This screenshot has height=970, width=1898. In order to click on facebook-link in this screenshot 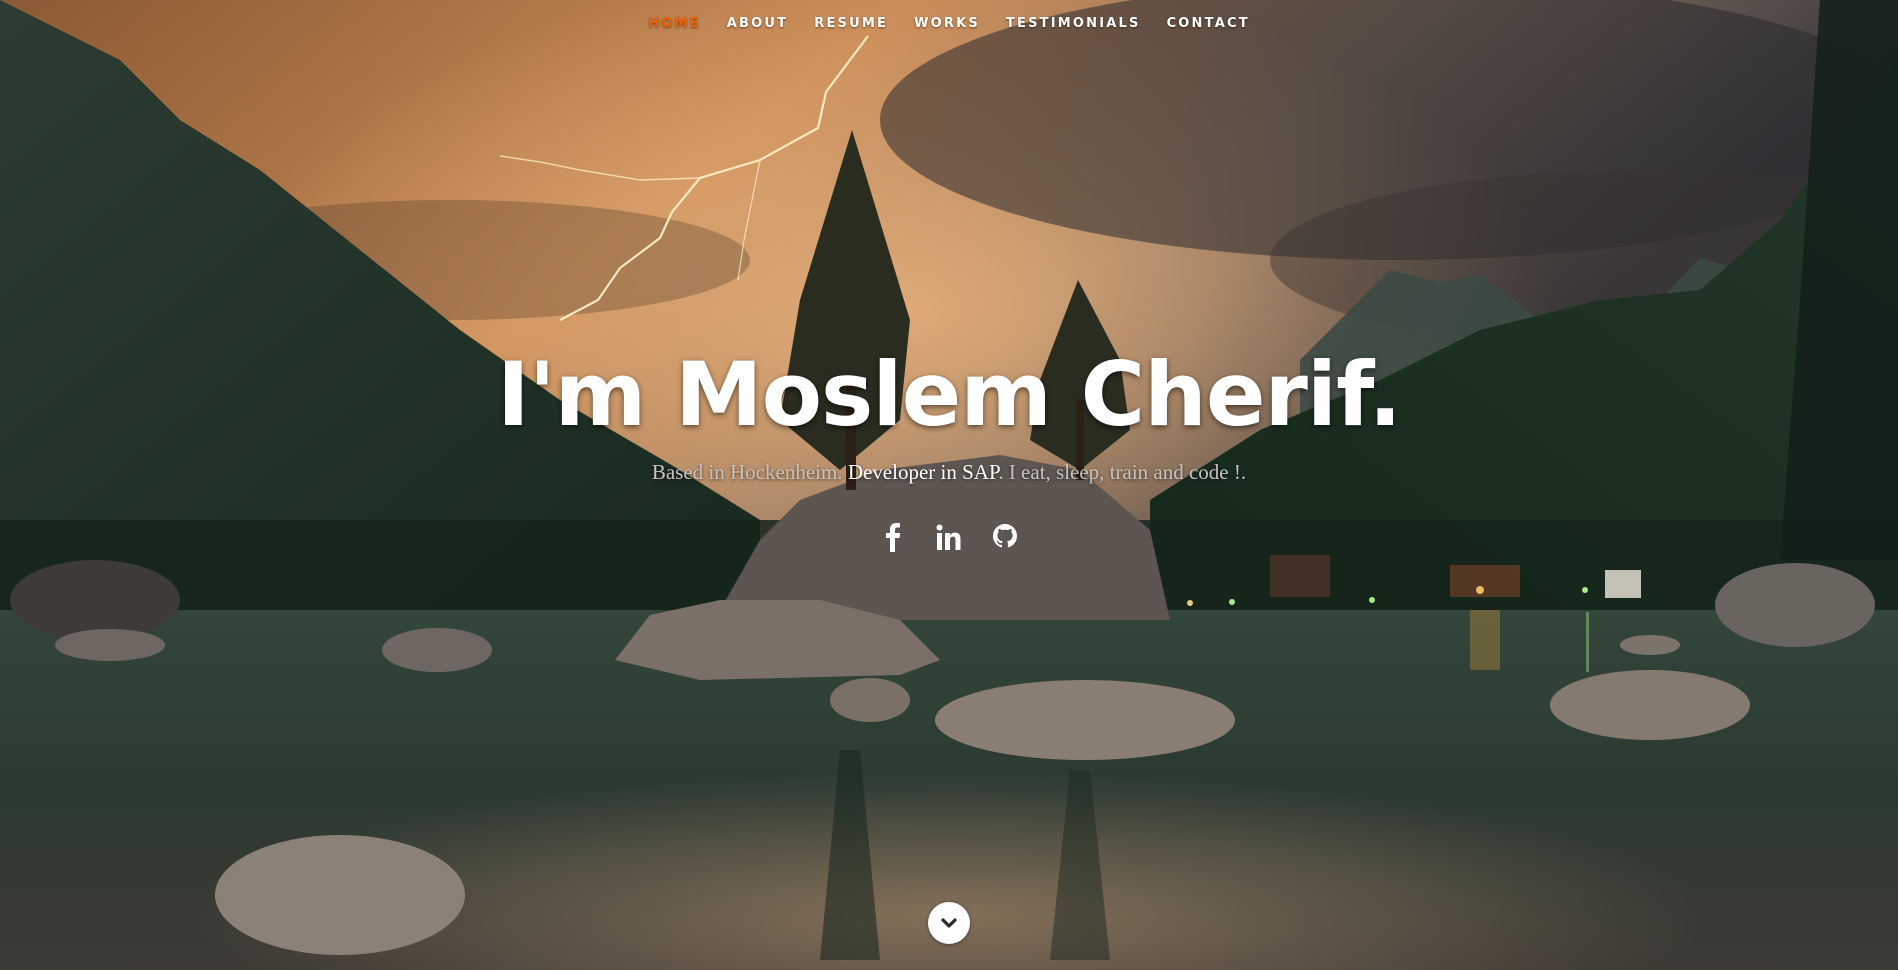, I will do `click(893, 537)`.